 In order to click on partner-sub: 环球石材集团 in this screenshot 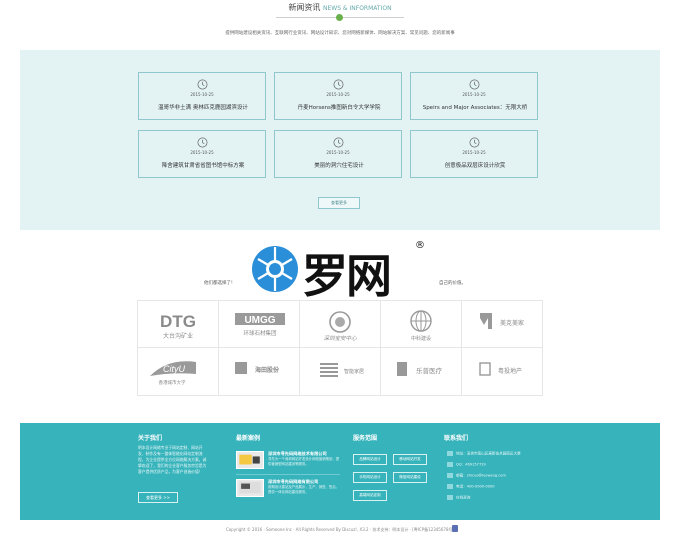, I will do `click(260, 333)`.